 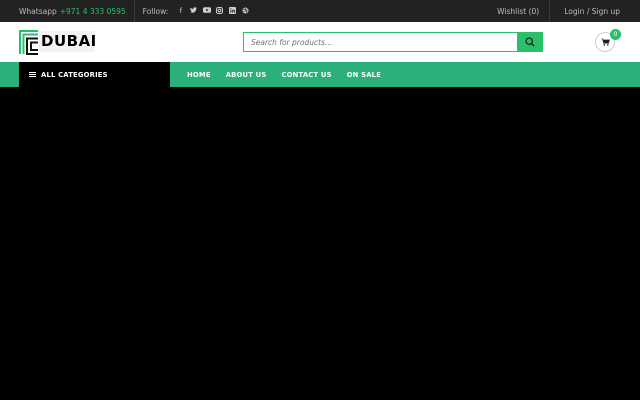 What do you see at coordinates (605, 42) in the screenshot?
I see `shopping-cart-icon` at bounding box center [605, 42].